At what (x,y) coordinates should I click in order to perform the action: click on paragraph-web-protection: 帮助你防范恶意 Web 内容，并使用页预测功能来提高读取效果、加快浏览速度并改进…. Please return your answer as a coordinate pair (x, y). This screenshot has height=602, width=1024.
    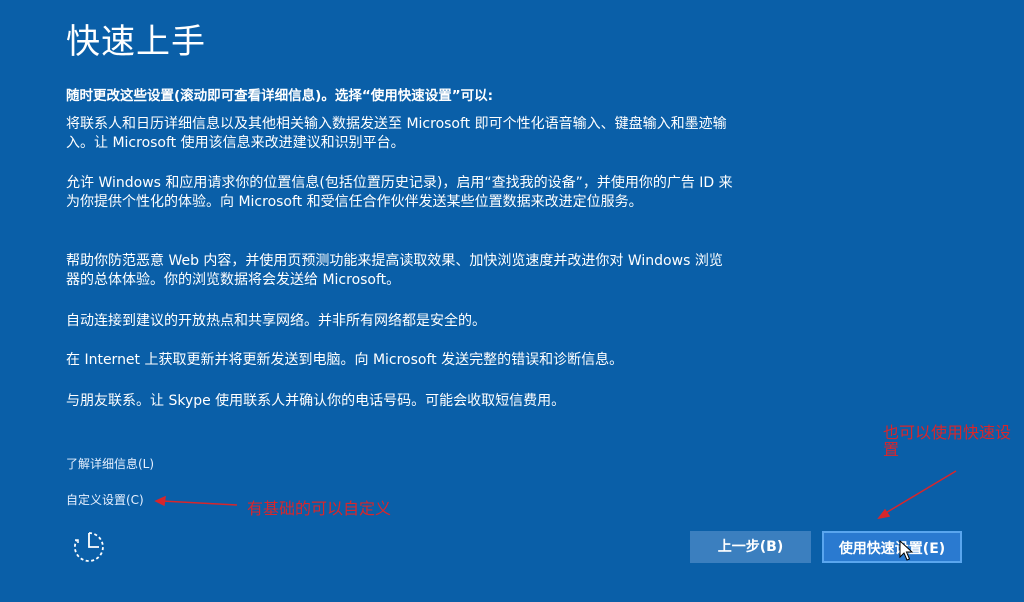
    Looking at the image, I should click on (394, 270).